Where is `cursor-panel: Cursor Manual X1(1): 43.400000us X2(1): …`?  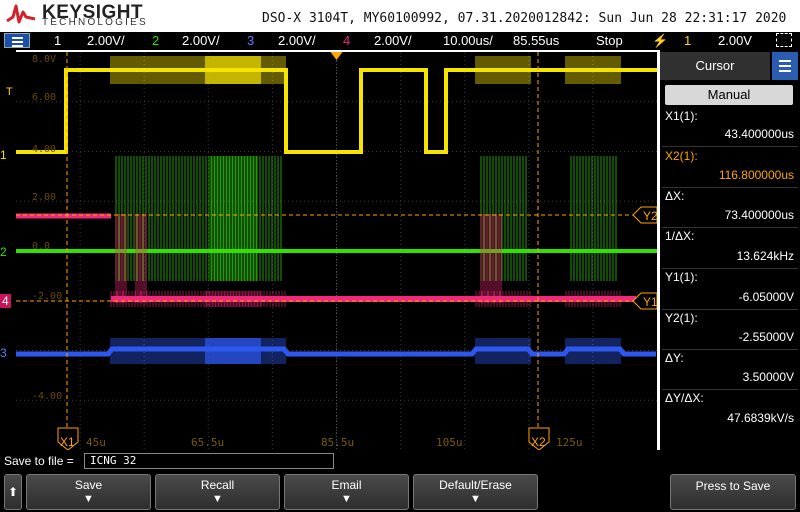 cursor-panel: Cursor Manual X1(1): 43.400000us X2(1): … is located at coordinates (730, 250).